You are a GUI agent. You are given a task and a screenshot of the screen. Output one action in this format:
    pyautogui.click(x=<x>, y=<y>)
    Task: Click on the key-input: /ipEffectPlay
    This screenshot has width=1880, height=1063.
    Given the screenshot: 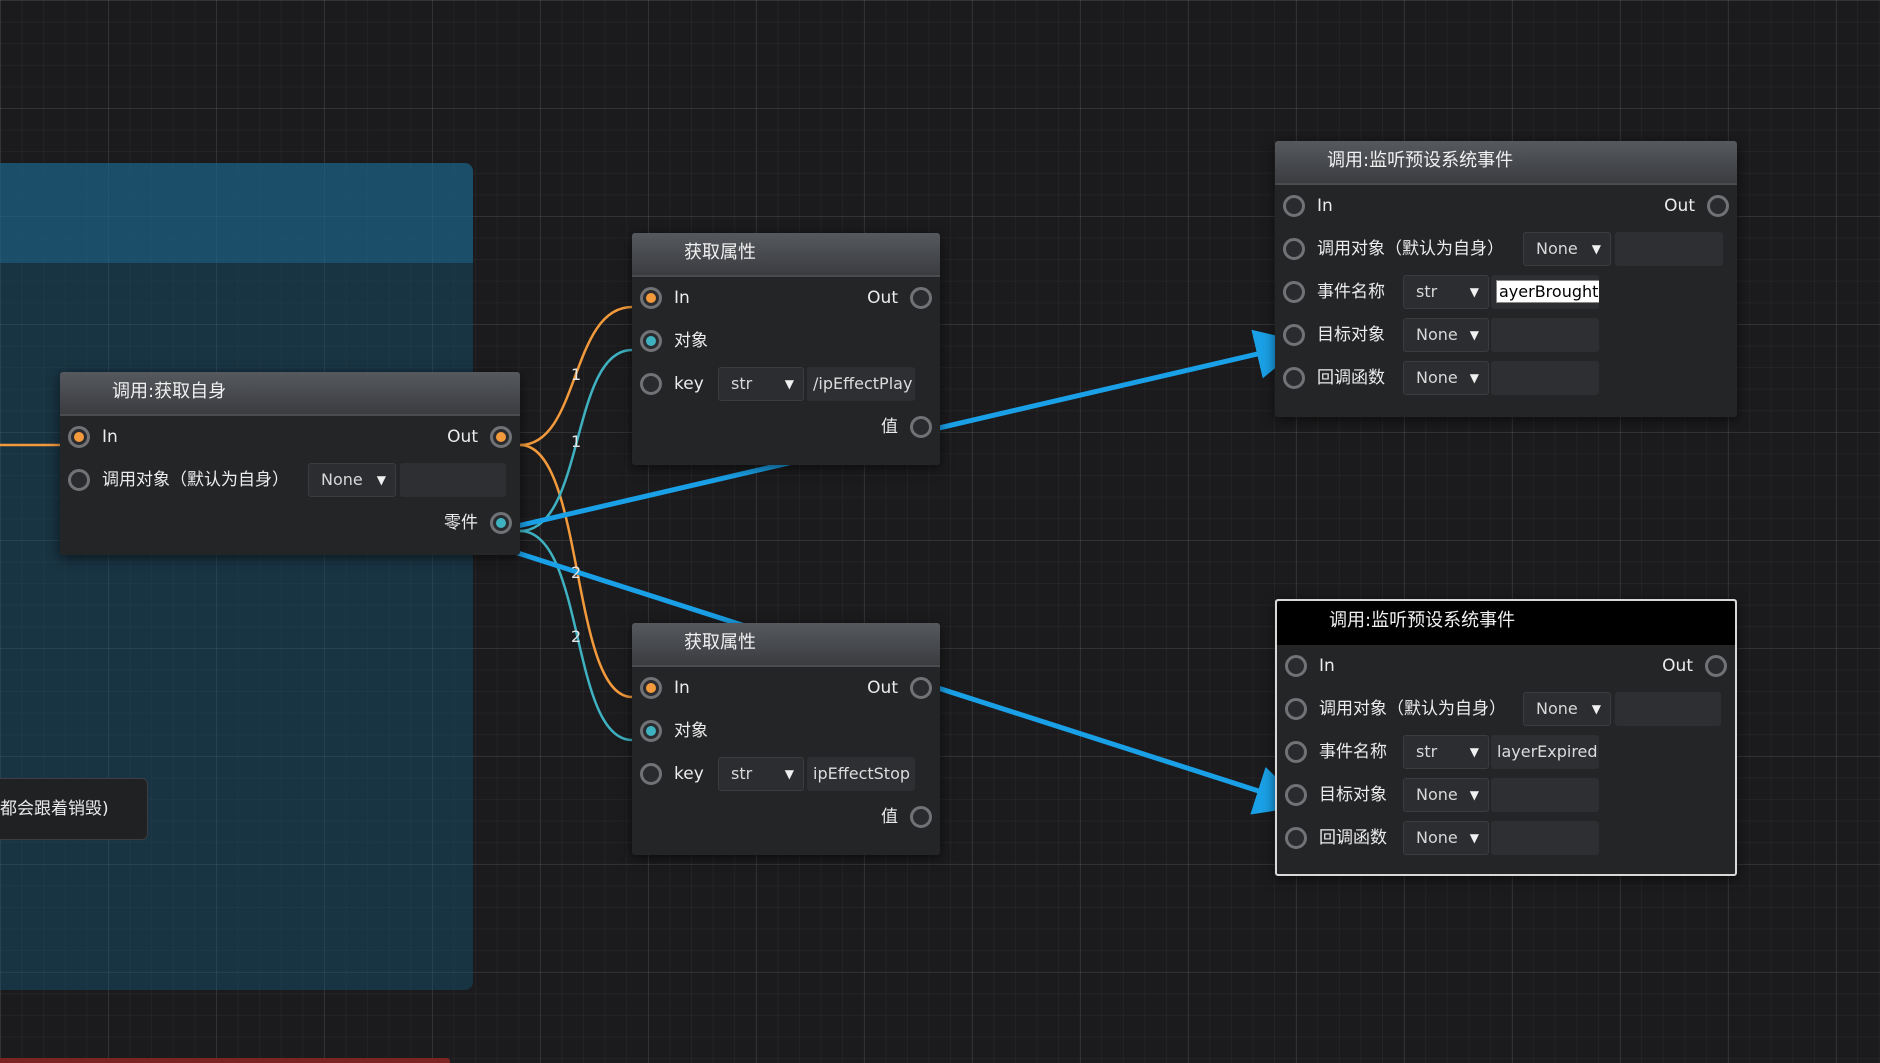 What is the action you would take?
    pyautogui.click(x=861, y=384)
    